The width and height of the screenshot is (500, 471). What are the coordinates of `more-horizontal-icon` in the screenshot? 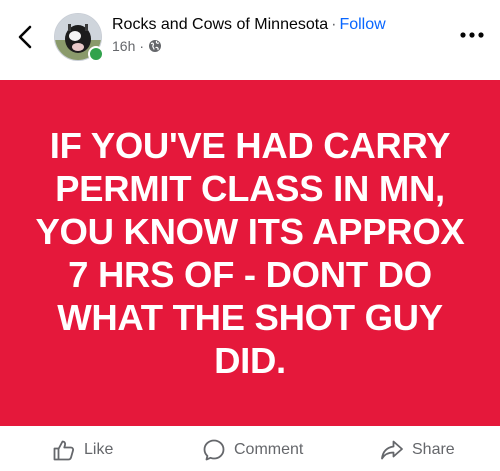 It's located at (472, 35).